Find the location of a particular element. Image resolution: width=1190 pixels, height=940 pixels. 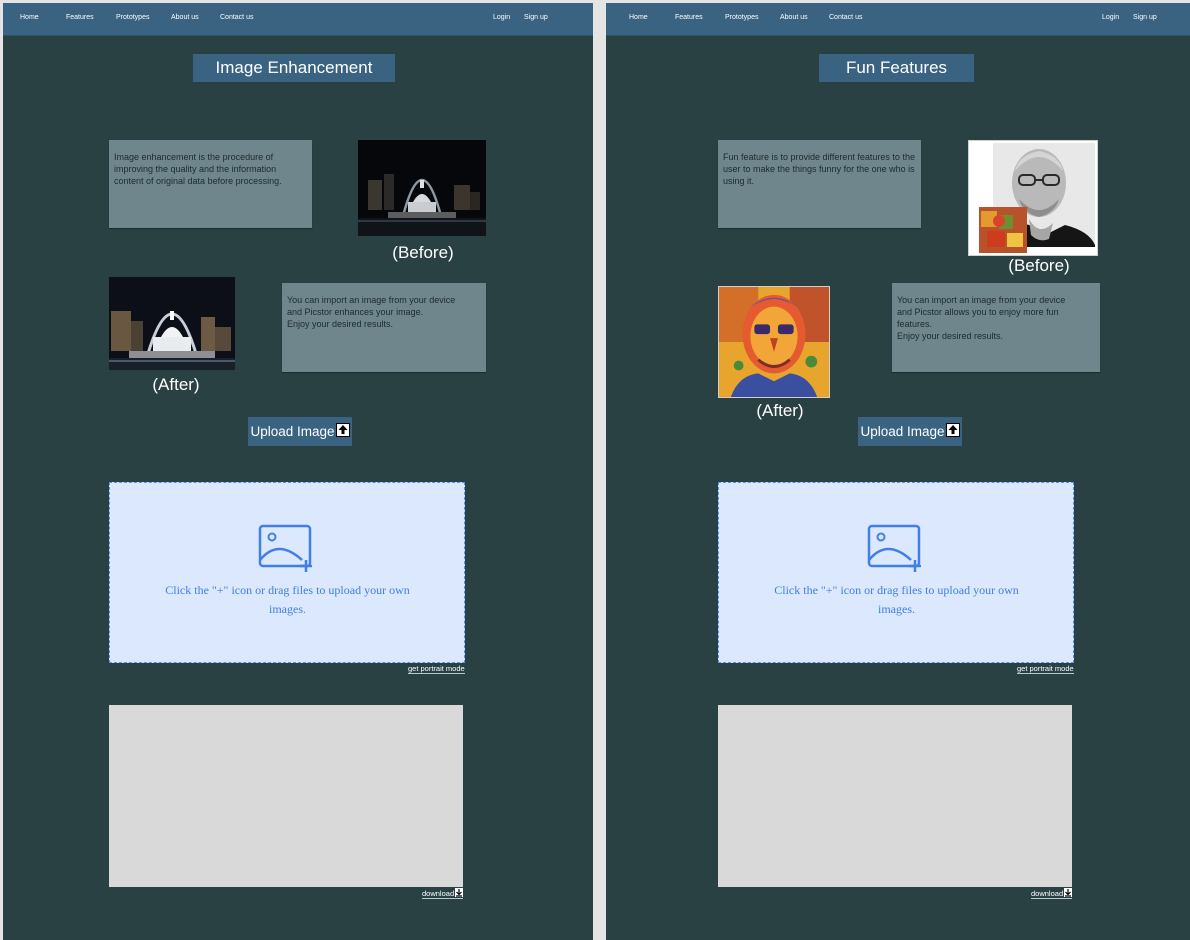

page-title: Image Enhancement is located at coordinates (294, 68).